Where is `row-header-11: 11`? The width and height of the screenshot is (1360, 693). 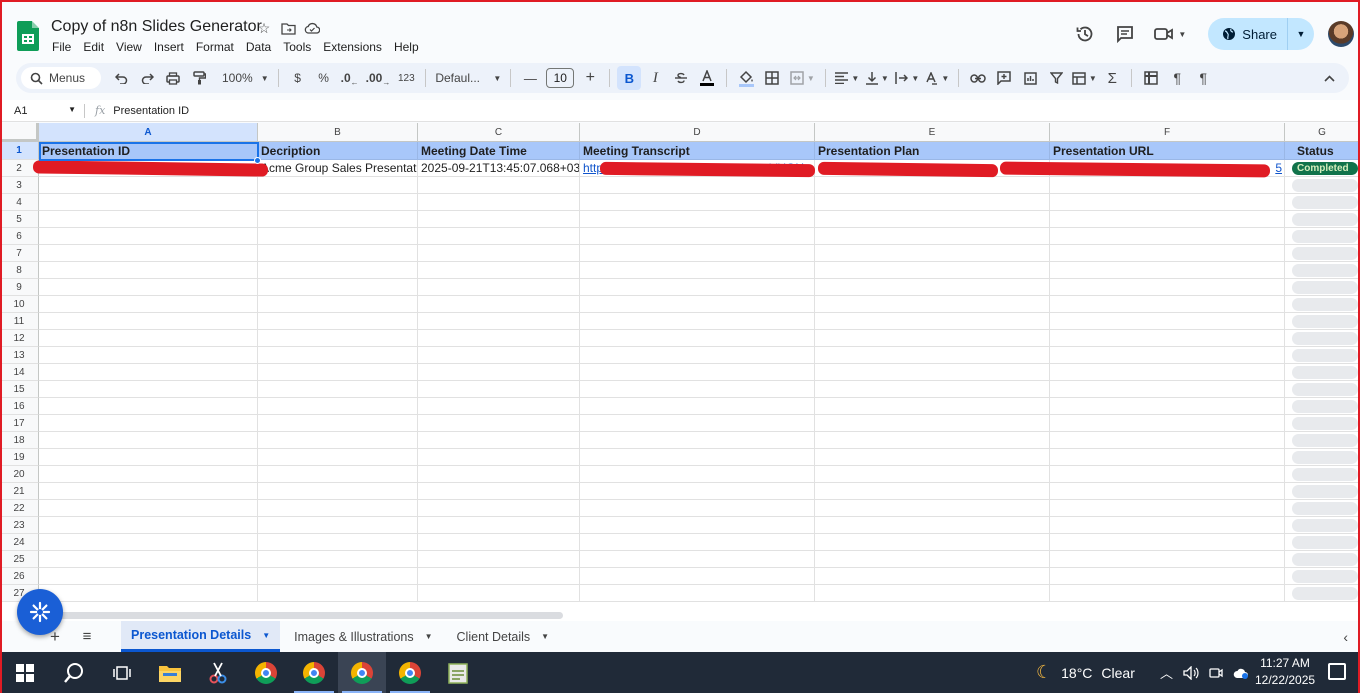 row-header-11: 11 is located at coordinates (19, 321).